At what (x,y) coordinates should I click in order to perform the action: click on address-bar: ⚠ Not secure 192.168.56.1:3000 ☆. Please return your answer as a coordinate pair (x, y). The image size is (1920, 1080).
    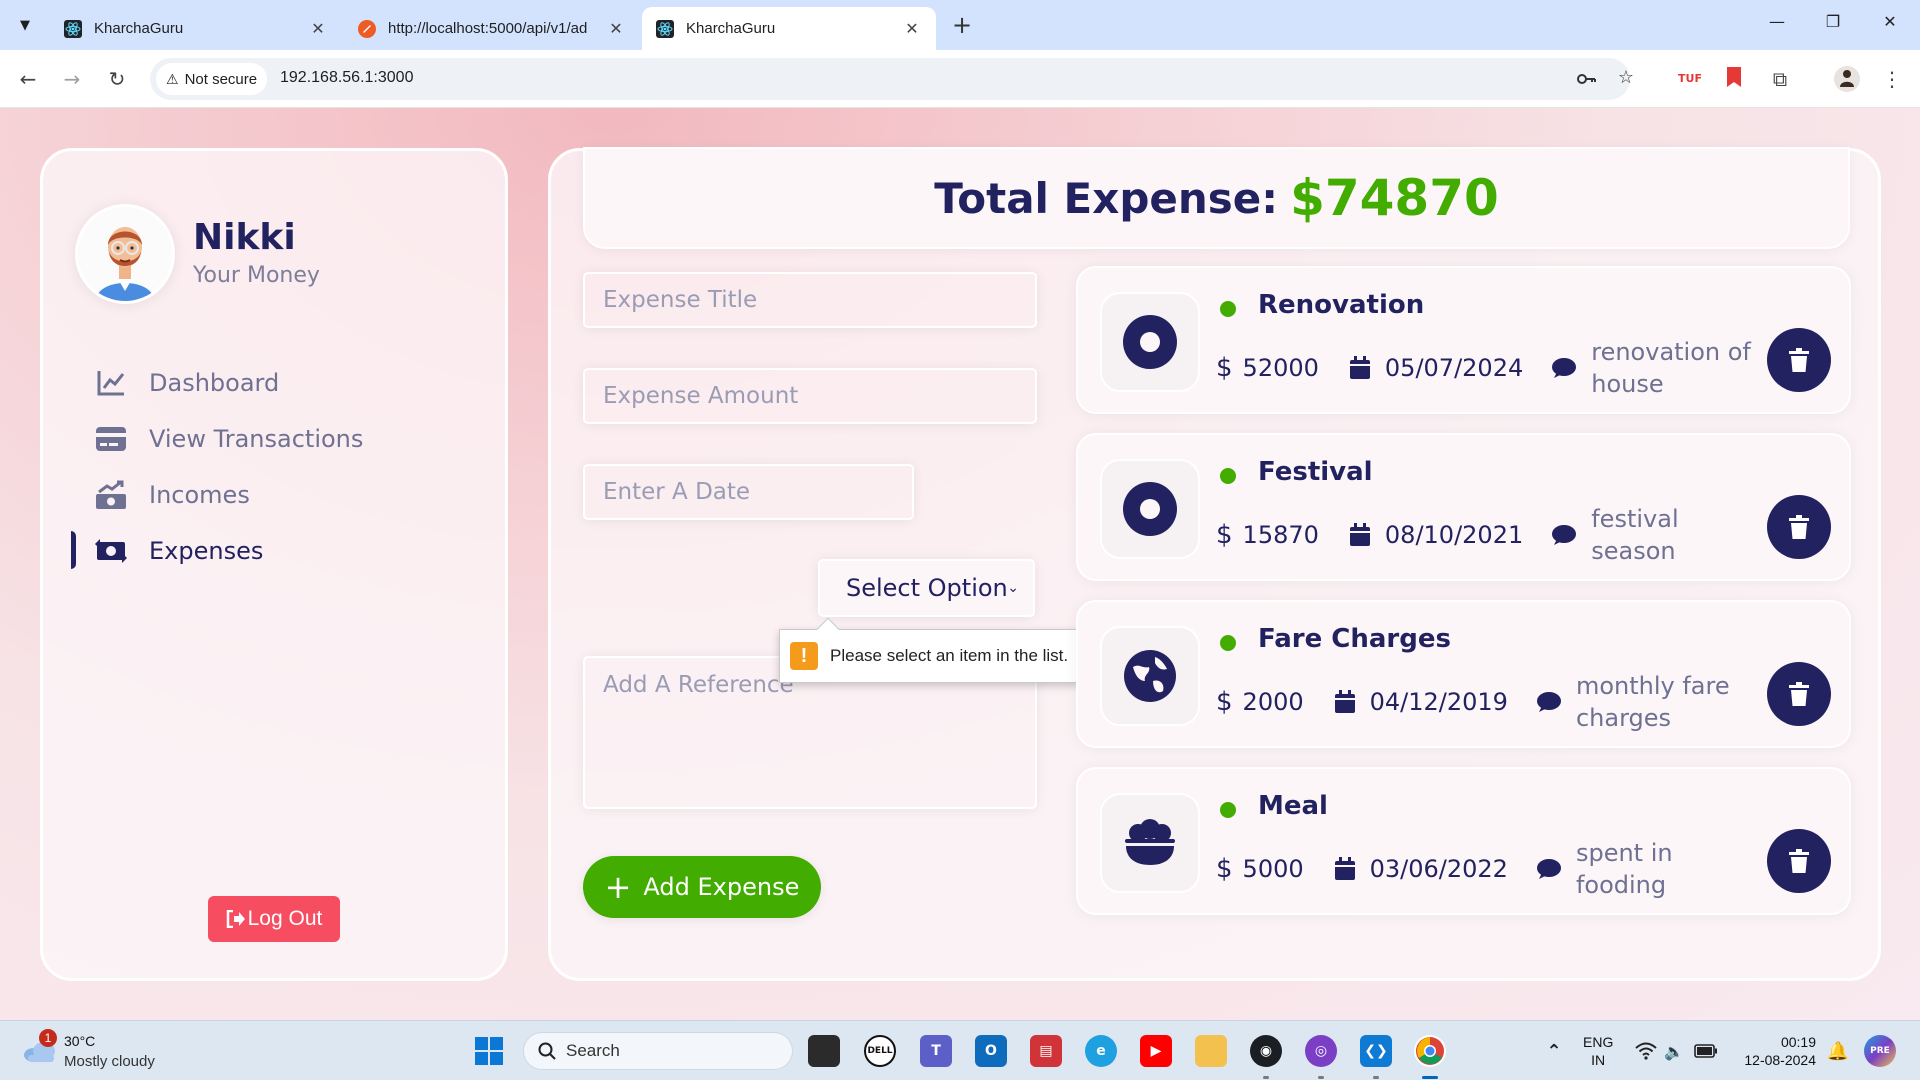
    Looking at the image, I should click on (892, 79).